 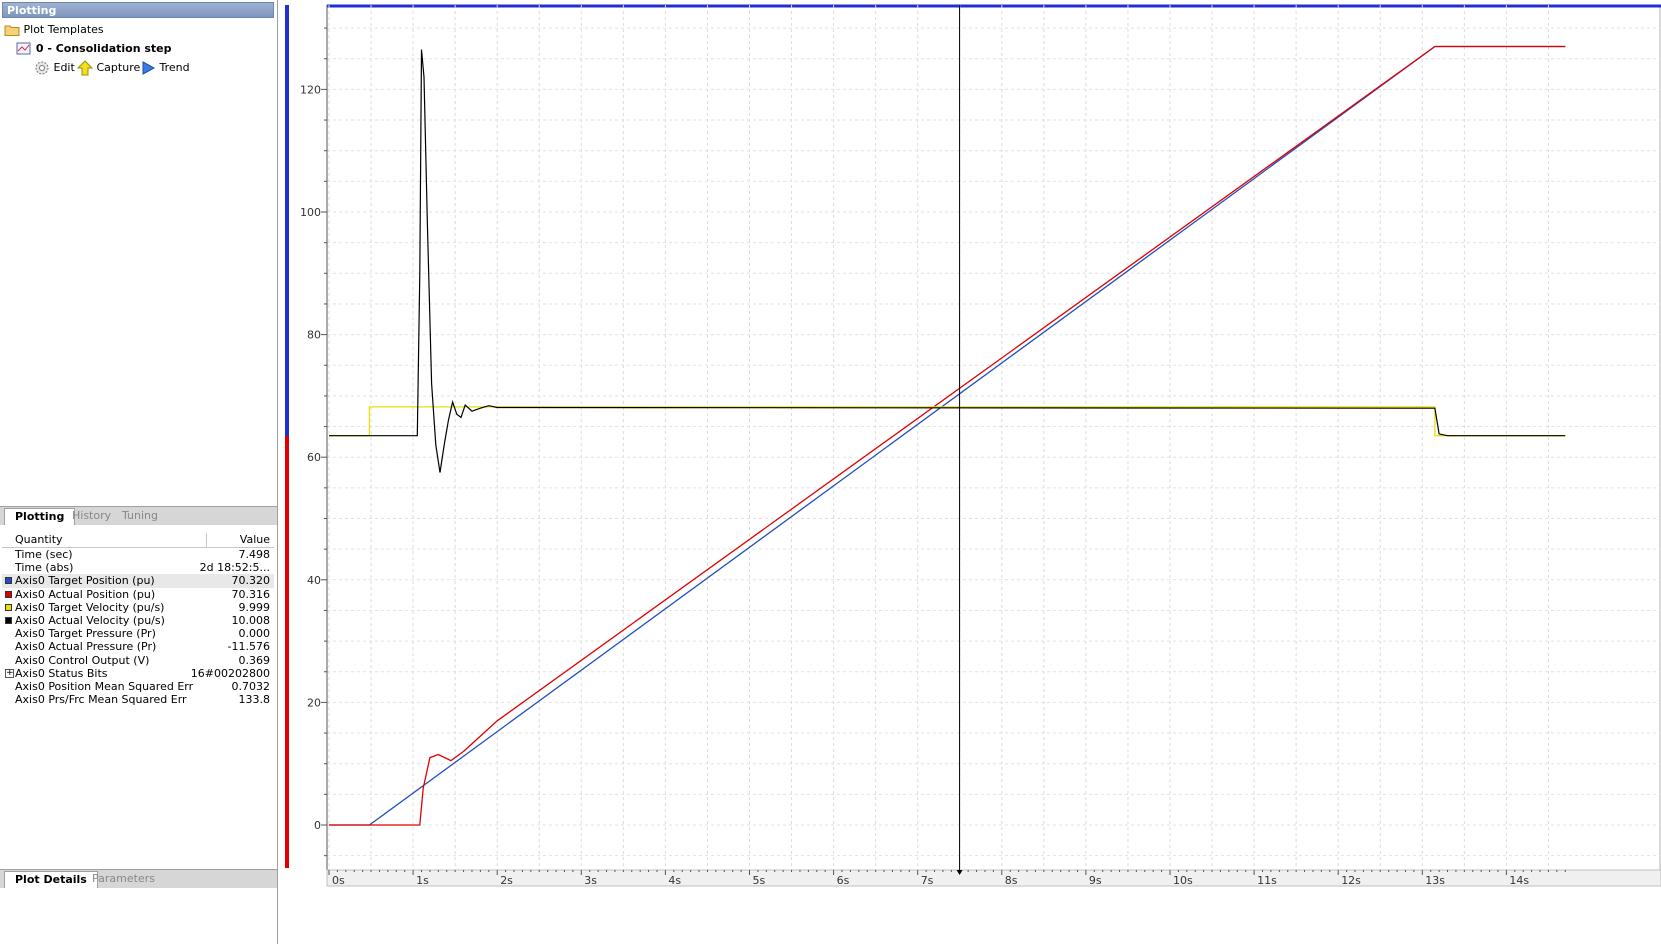 I want to click on table-row: Axis0 Control Output (V) 0.369, so click(x=138, y=660).